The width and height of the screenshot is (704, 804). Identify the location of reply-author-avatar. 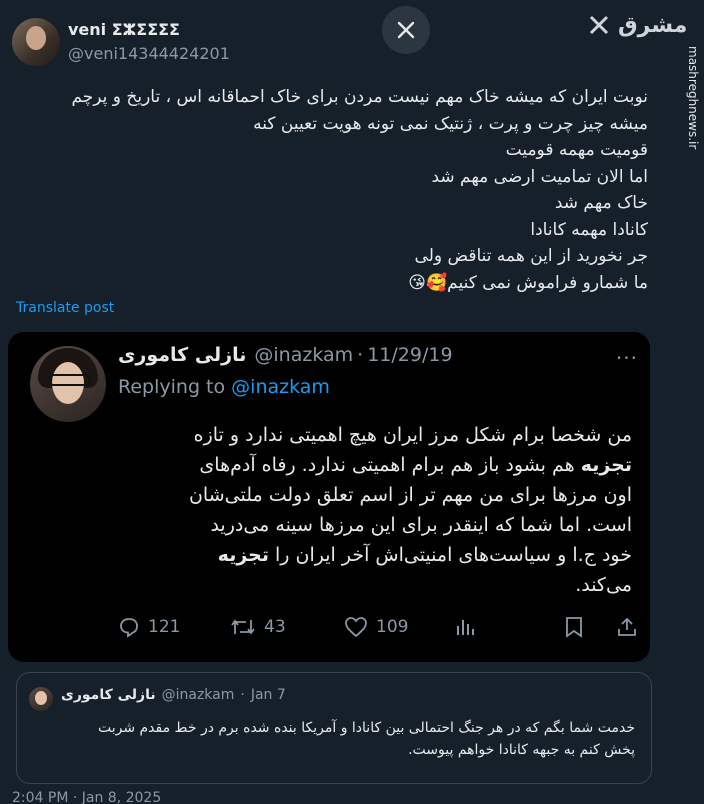
(41, 699).